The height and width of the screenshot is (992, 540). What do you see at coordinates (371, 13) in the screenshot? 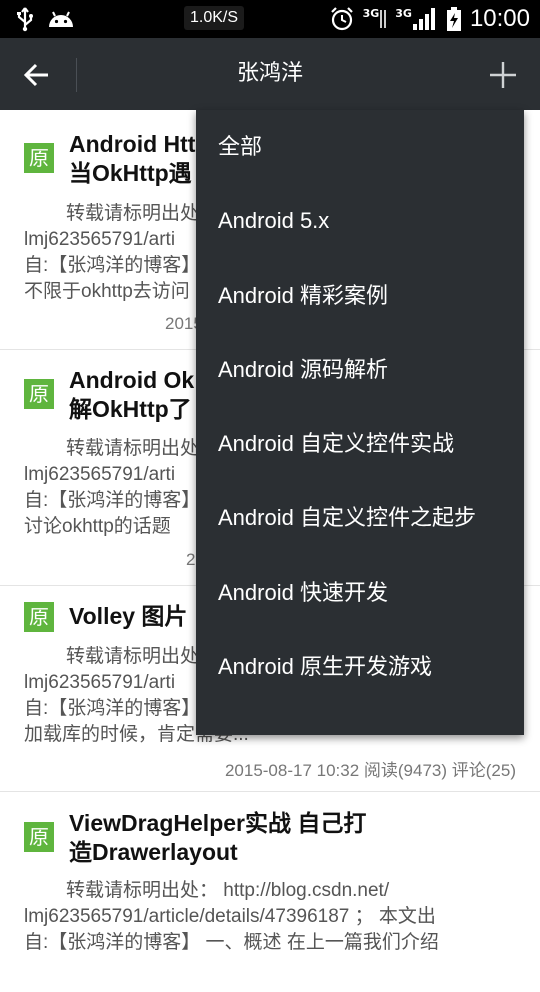
I see `network-type-label-1: 3G` at bounding box center [371, 13].